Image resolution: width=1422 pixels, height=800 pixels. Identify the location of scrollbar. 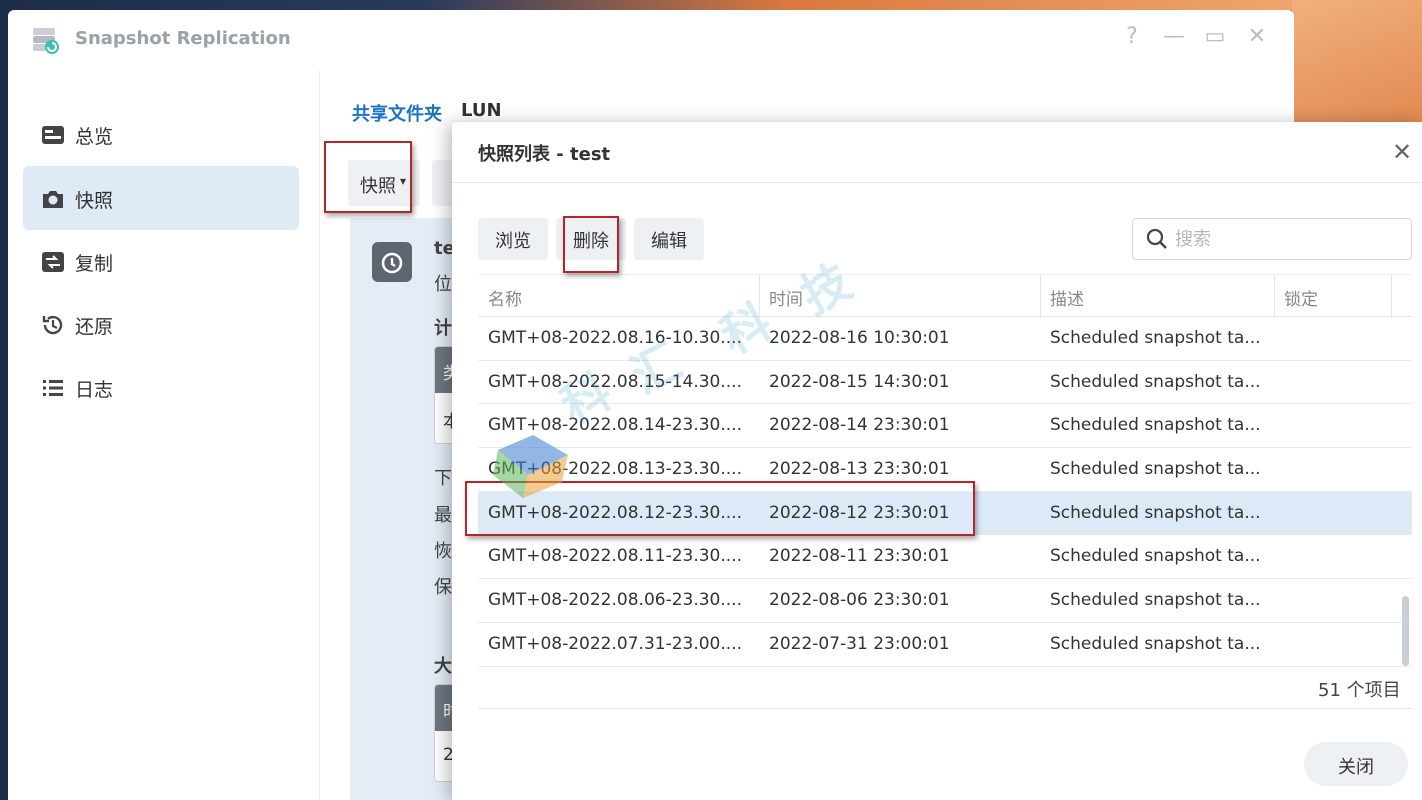
(1405, 631).